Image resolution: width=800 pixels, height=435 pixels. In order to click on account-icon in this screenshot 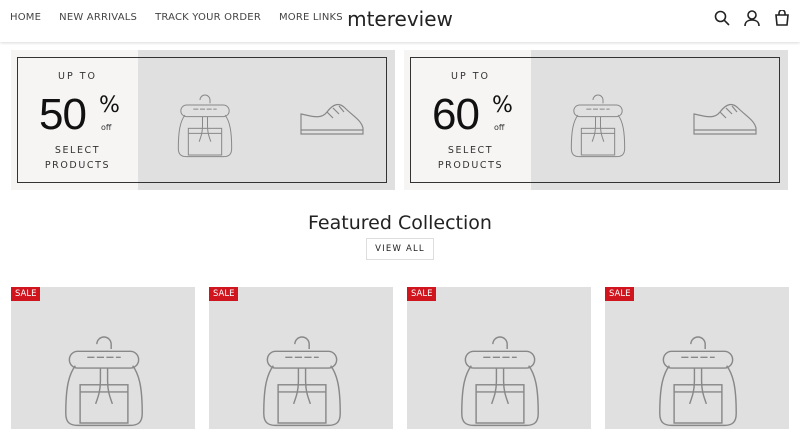, I will do `click(752, 18)`.